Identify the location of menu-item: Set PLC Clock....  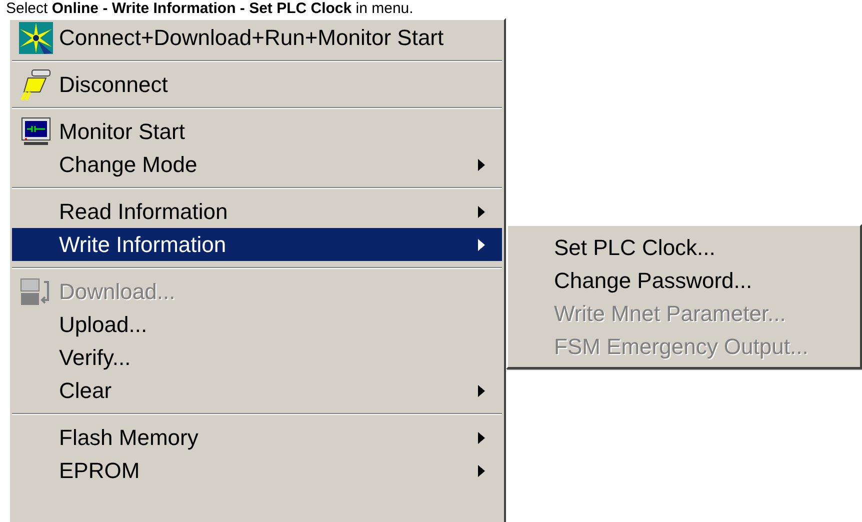
(684, 247).